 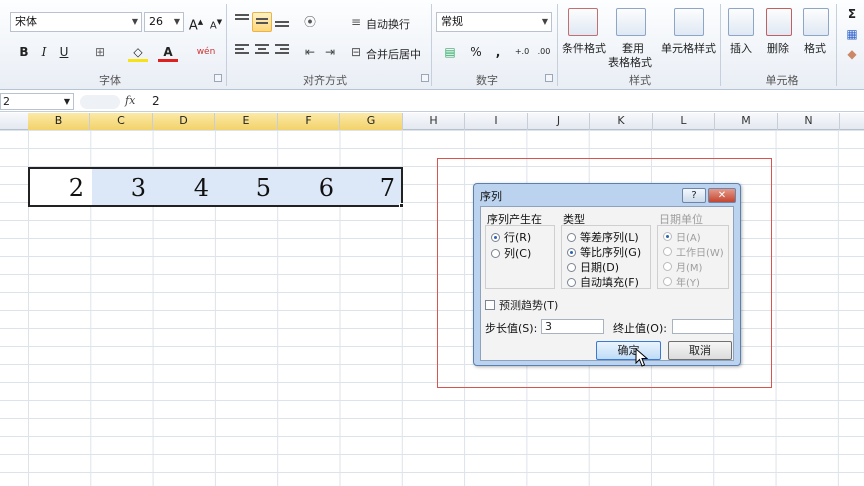 I want to click on grow-font-label: A, so click(x=193, y=26).